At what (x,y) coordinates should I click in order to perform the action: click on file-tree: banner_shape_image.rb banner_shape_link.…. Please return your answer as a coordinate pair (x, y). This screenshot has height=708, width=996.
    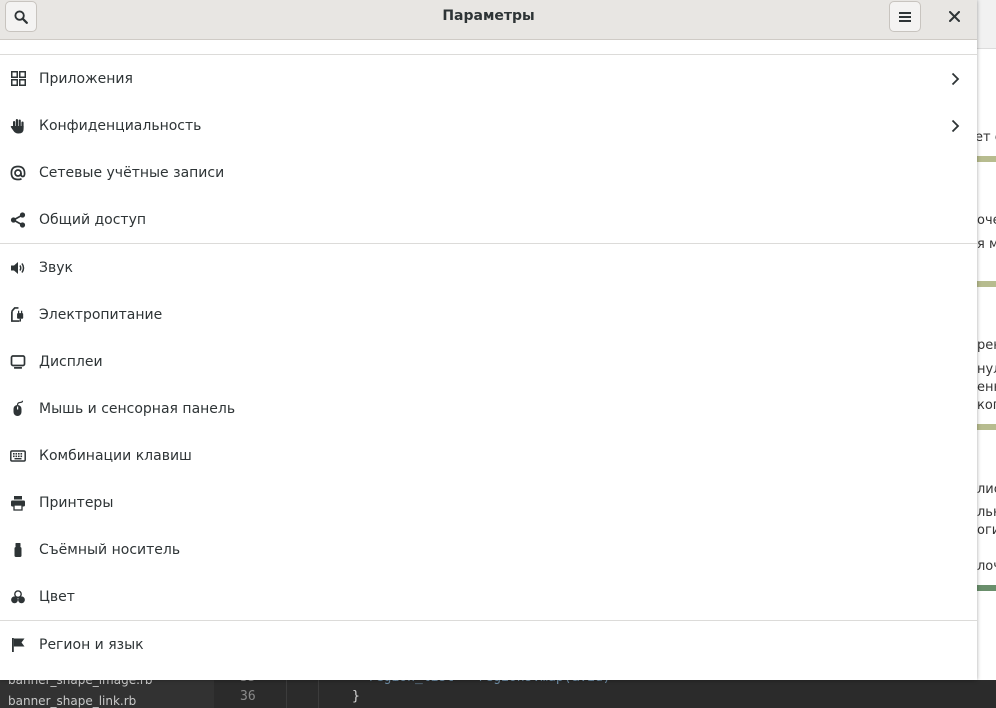
    Looking at the image, I should click on (107, 690).